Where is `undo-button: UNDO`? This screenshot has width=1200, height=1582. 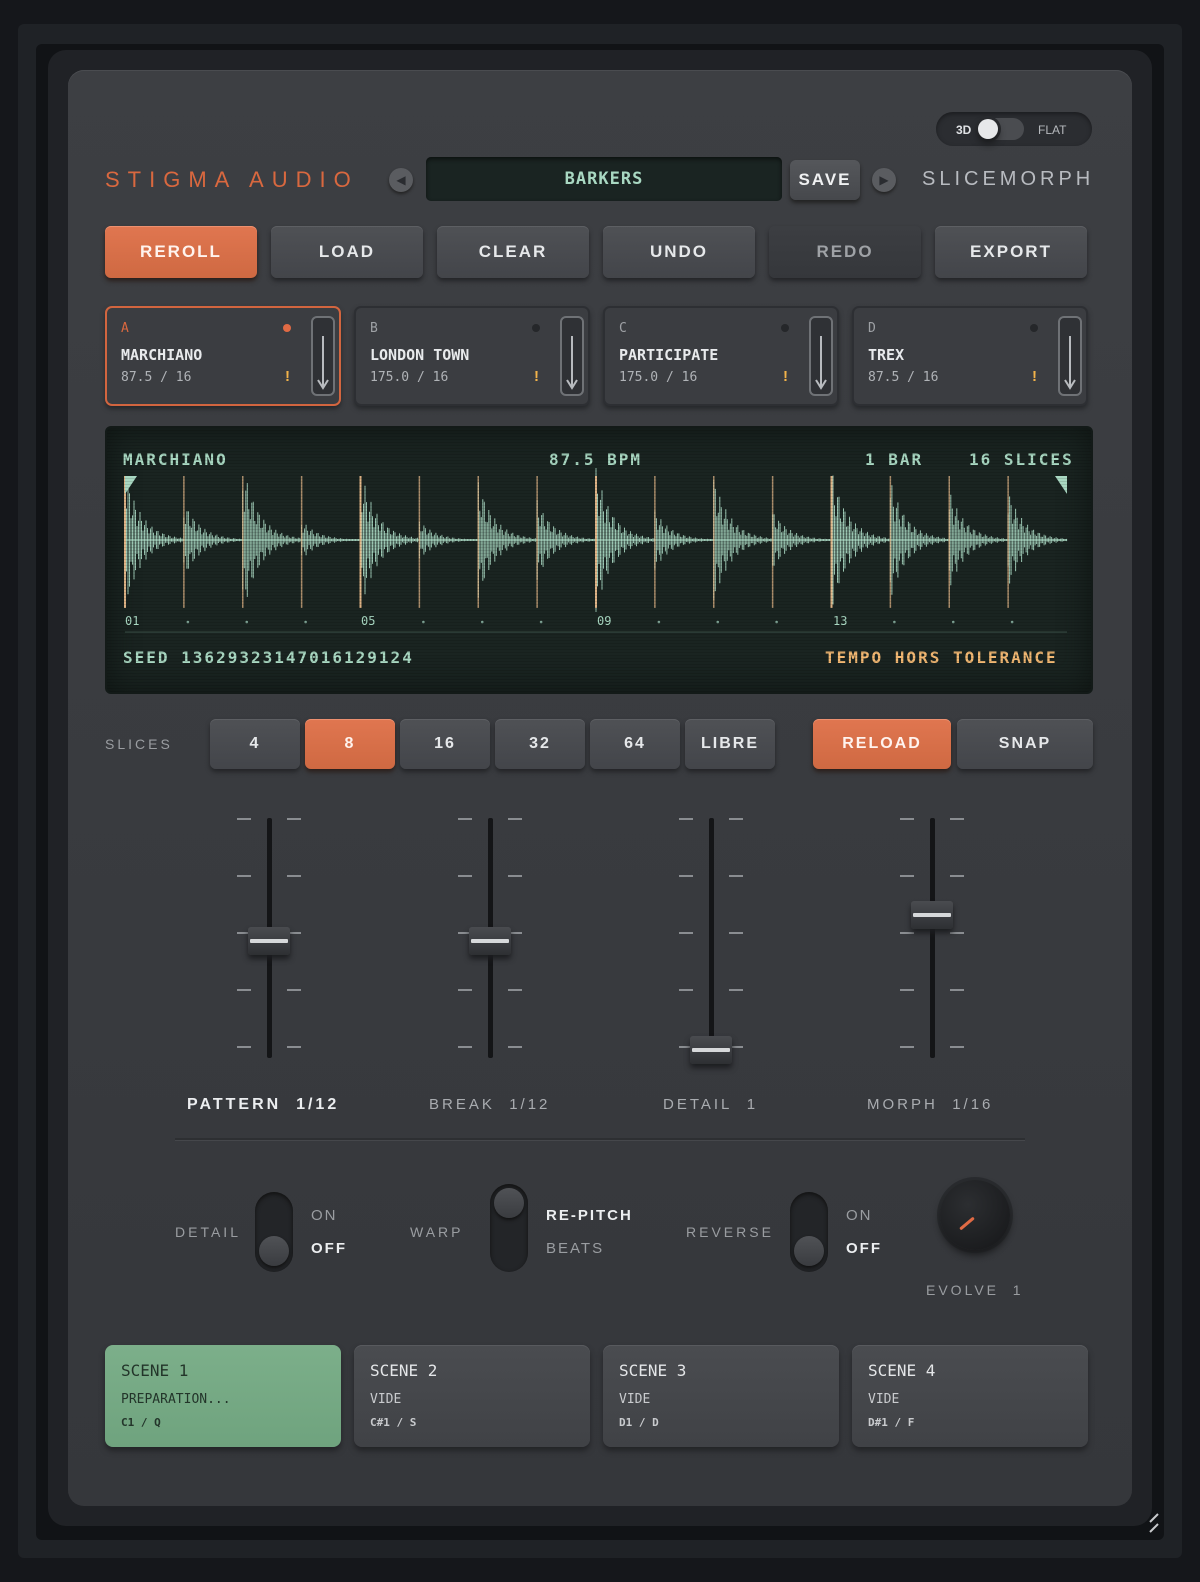 undo-button: UNDO is located at coordinates (679, 252).